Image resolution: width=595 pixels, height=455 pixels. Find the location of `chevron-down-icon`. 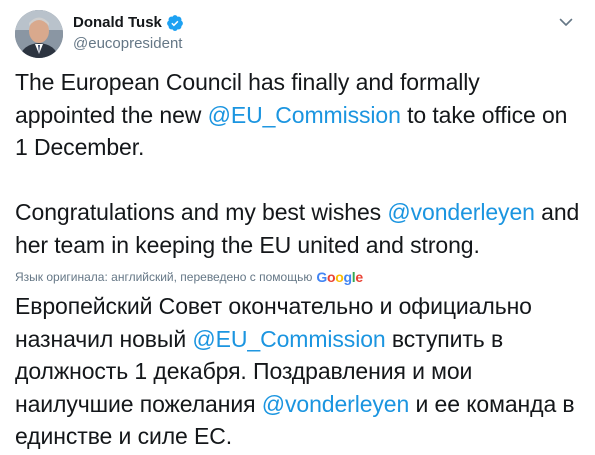

chevron-down-icon is located at coordinates (566, 22).